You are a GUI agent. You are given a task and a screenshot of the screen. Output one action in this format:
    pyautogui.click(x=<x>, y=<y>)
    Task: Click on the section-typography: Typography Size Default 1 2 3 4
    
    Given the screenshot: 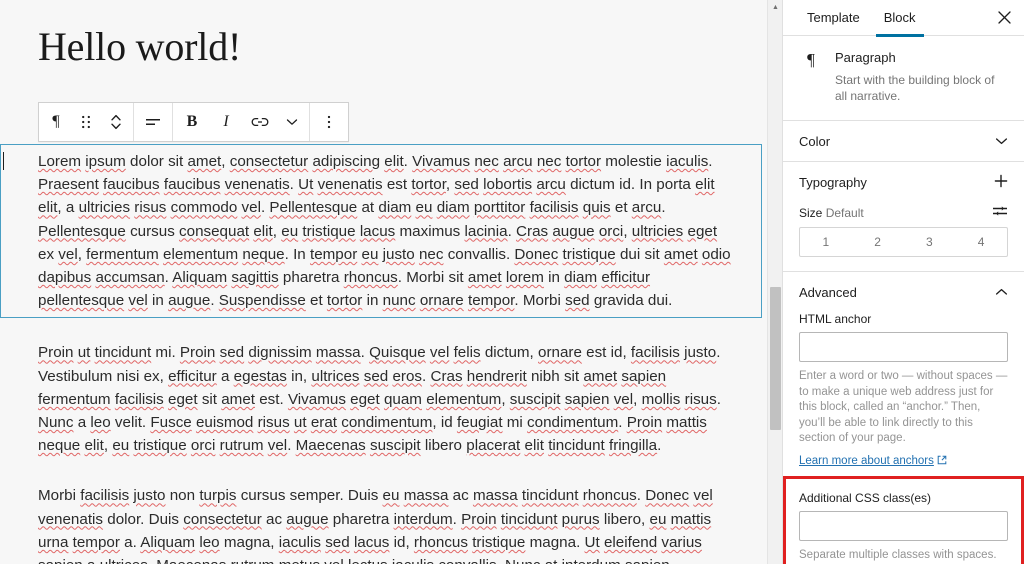 What is the action you would take?
    pyautogui.click(x=903, y=217)
    